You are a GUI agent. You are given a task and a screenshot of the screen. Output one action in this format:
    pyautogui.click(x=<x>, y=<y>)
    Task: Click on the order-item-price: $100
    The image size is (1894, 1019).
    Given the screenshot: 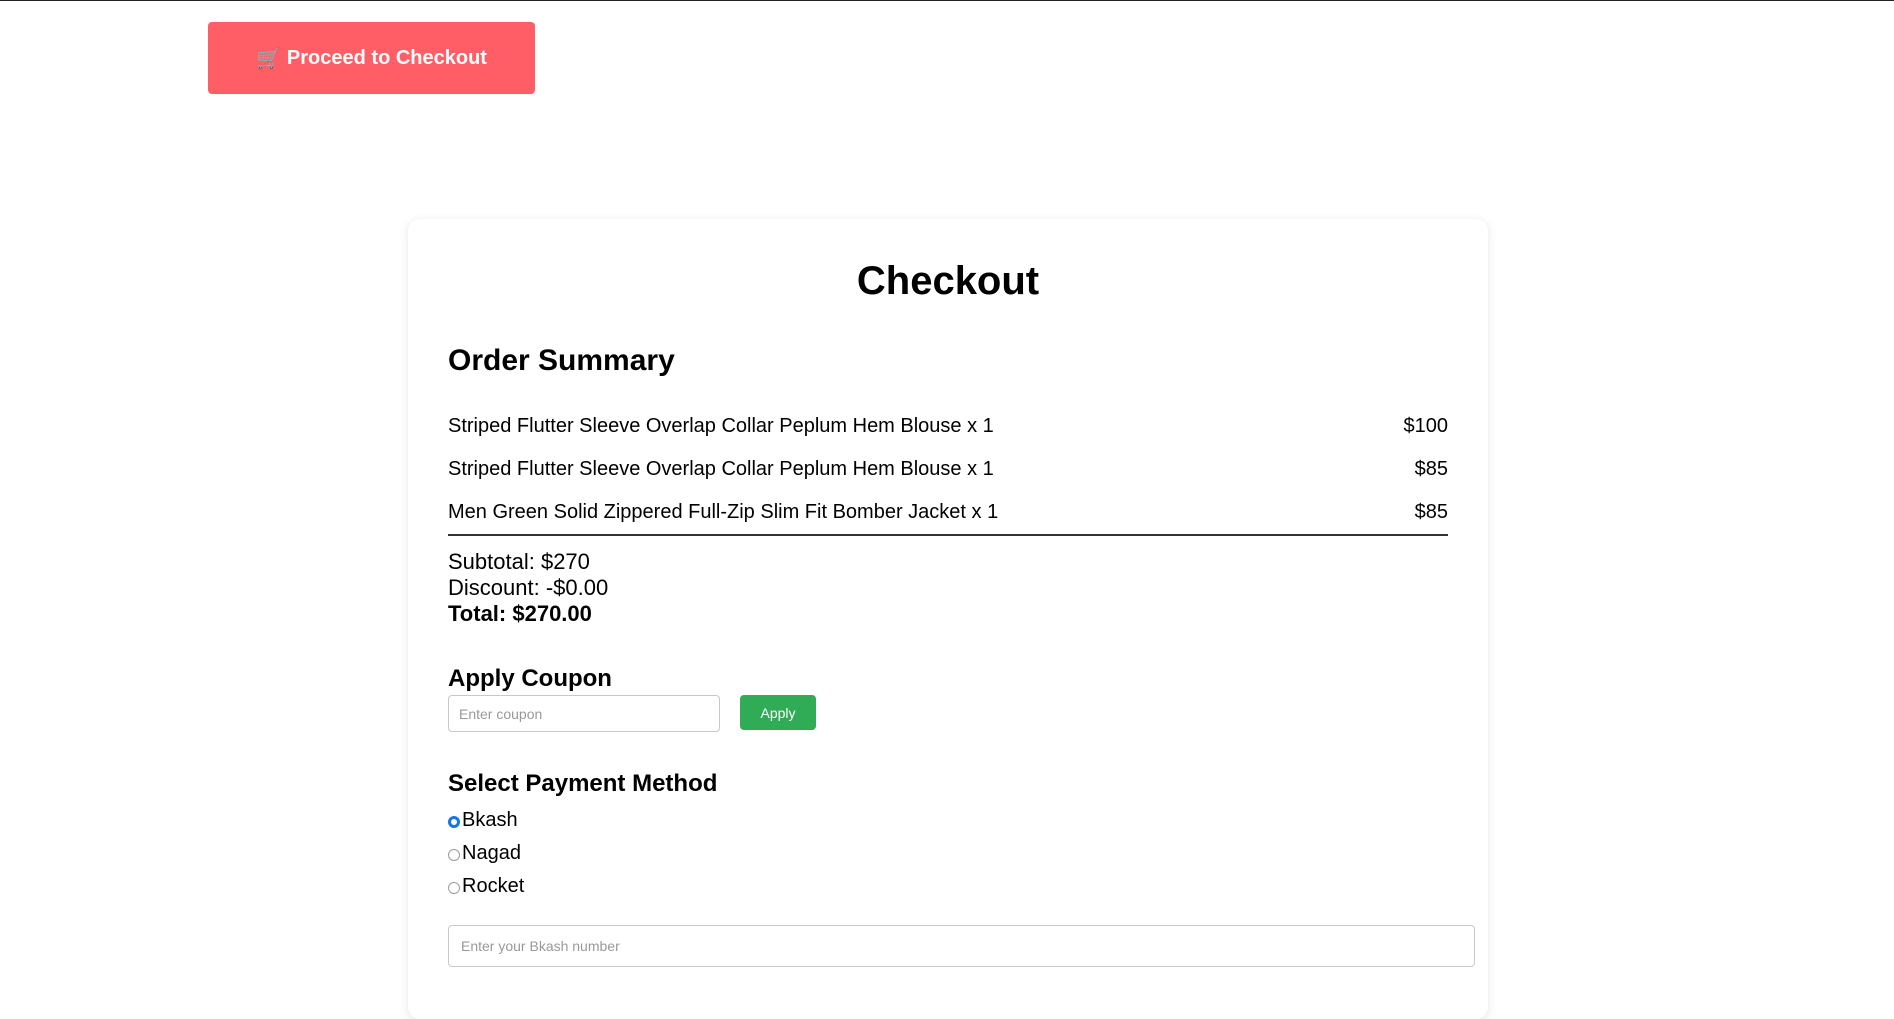 What is the action you would take?
    pyautogui.click(x=1426, y=426)
    